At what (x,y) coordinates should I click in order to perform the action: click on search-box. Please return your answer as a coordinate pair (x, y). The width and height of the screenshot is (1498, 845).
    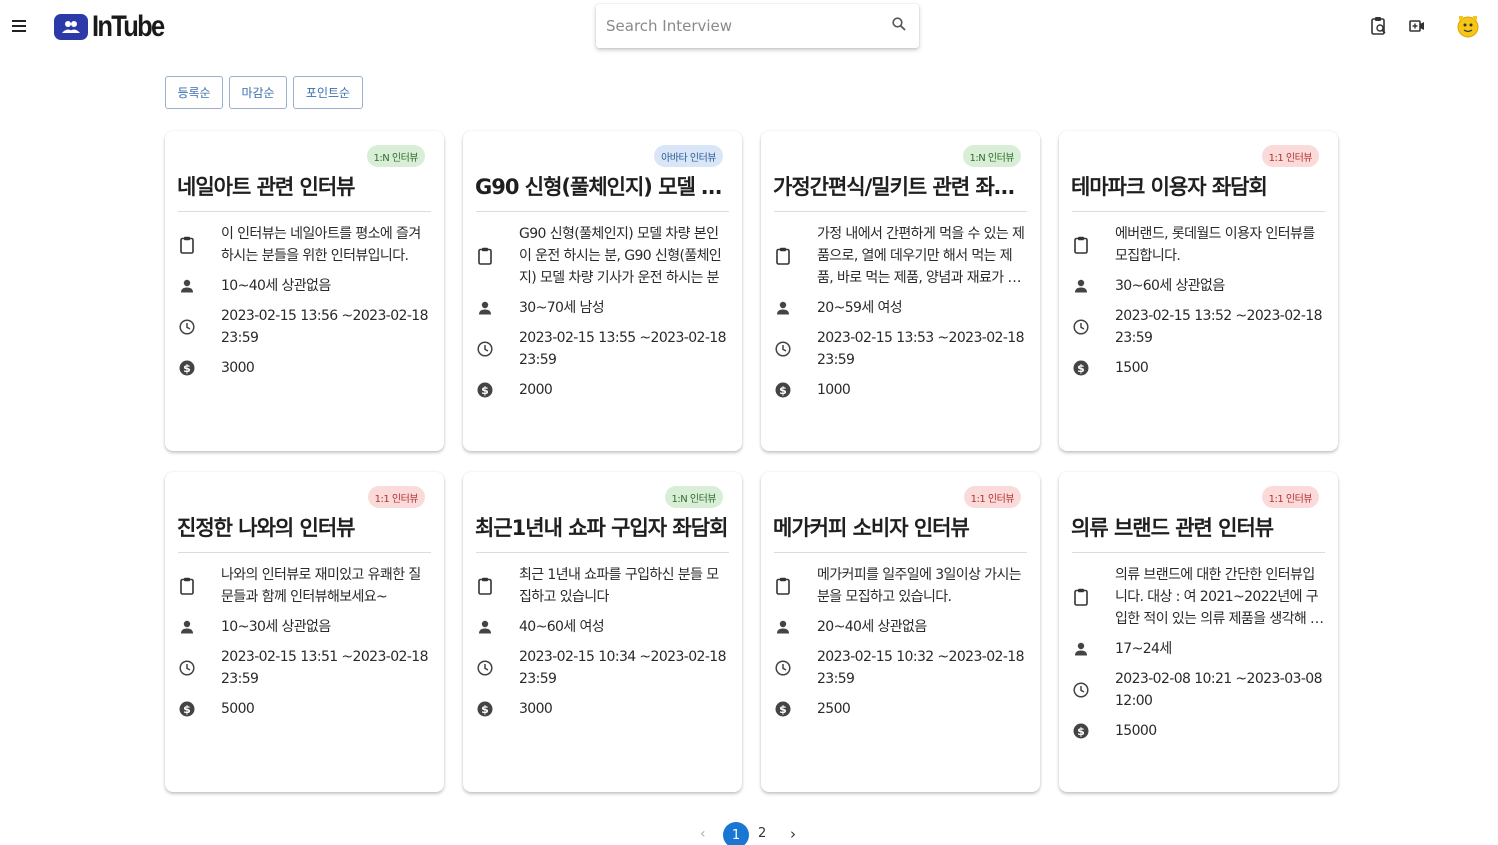
    Looking at the image, I should click on (757, 26).